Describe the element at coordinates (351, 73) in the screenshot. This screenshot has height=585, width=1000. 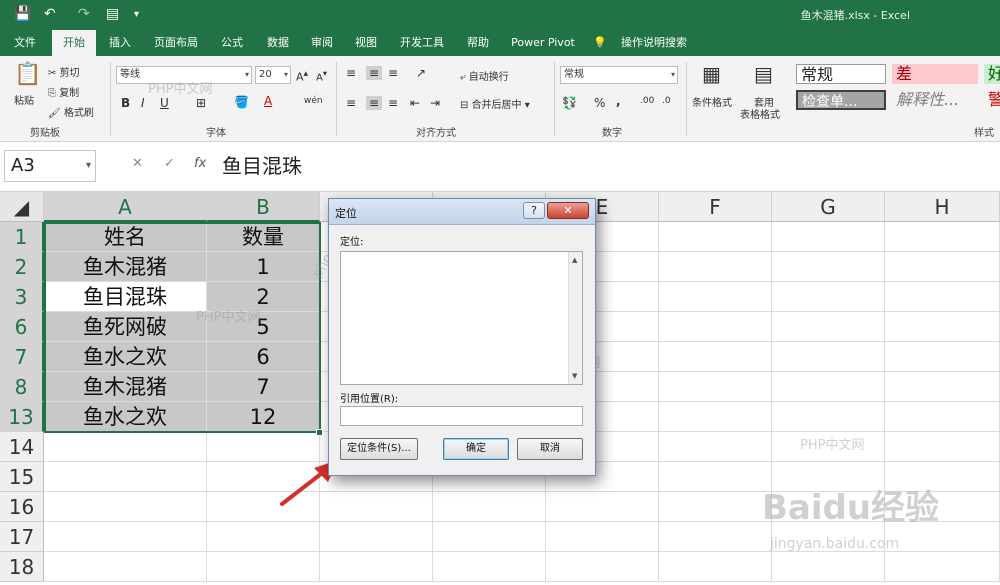
I see `align-top-icon: ≡` at that location.